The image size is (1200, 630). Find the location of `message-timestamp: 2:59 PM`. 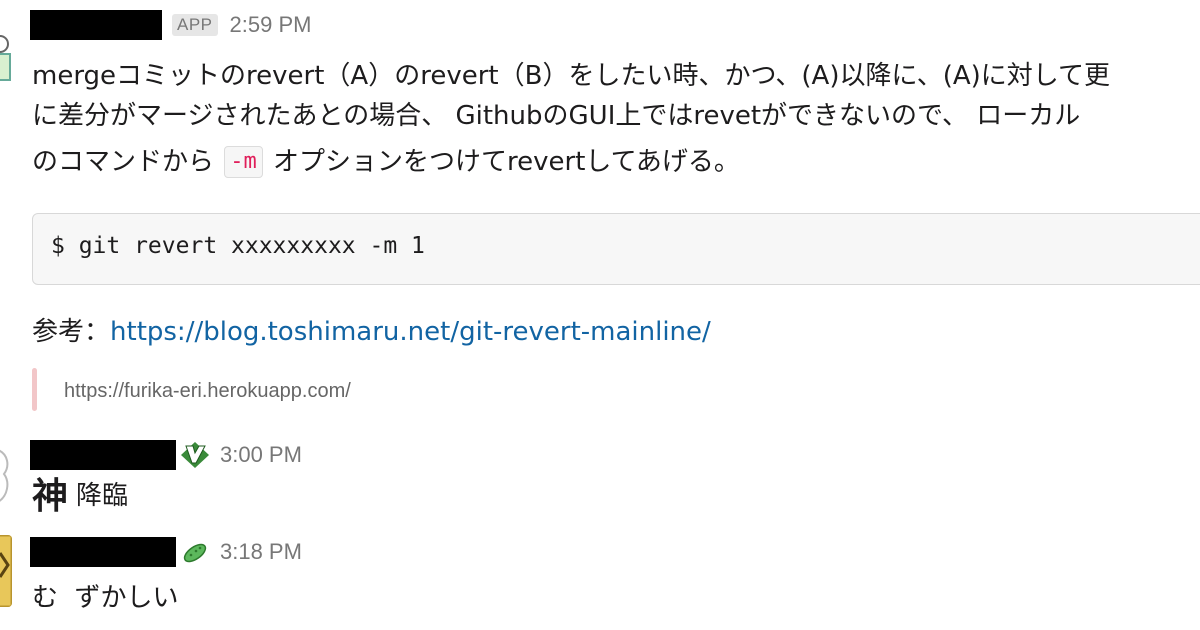

message-timestamp: 2:59 PM is located at coordinates (271, 25).